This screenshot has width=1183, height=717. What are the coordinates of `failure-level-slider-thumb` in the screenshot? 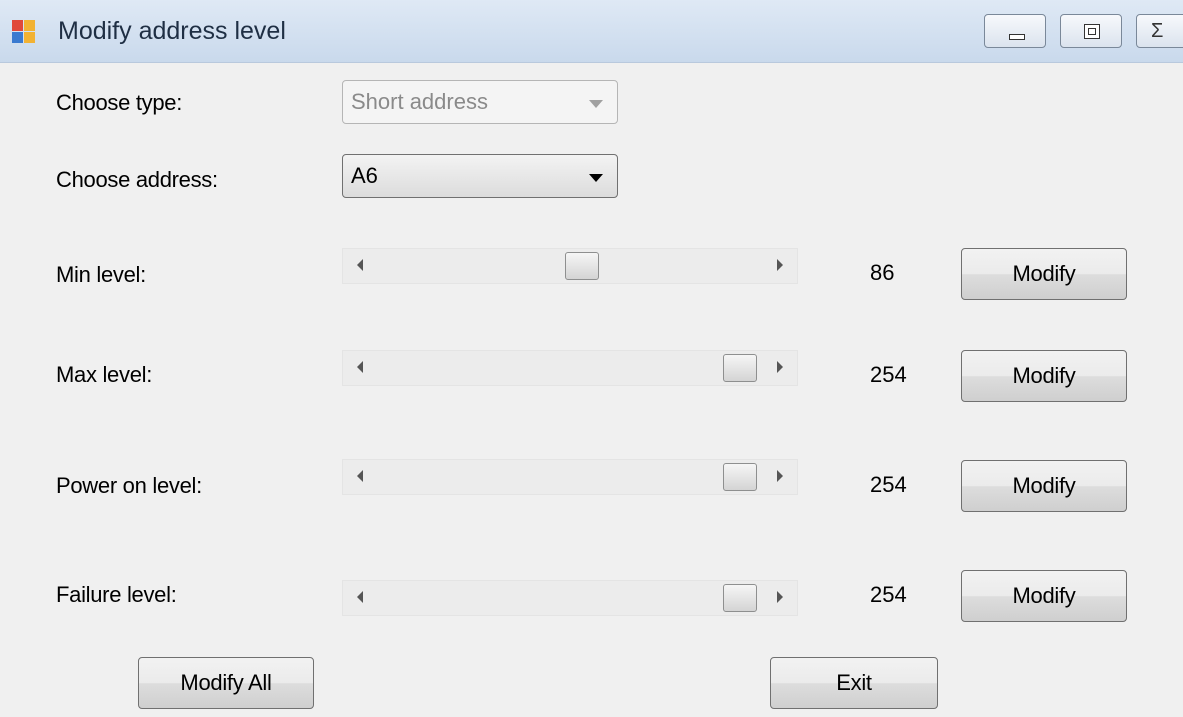 It's located at (740, 598).